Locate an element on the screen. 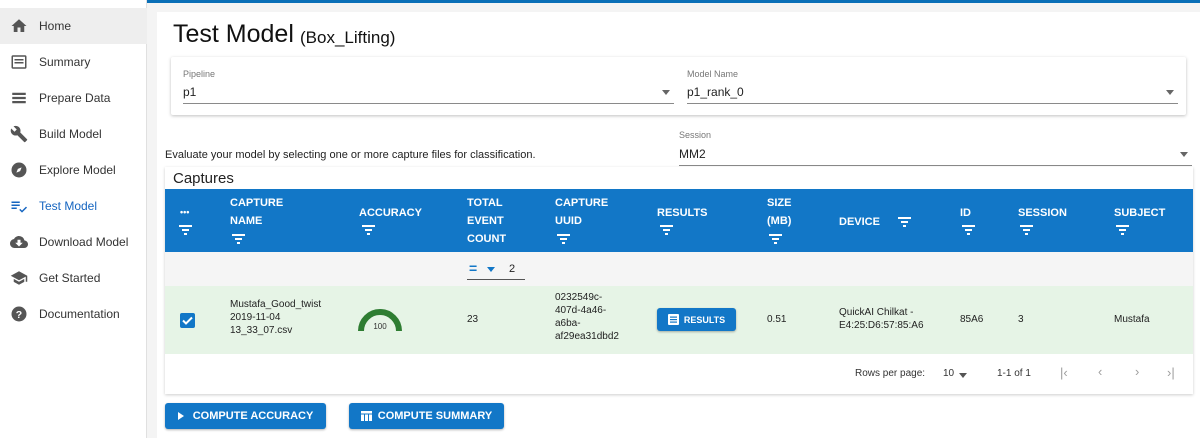 Image resolution: width=1200 pixels, height=438 pixels. summary-icon is located at coordinates (19, 62).